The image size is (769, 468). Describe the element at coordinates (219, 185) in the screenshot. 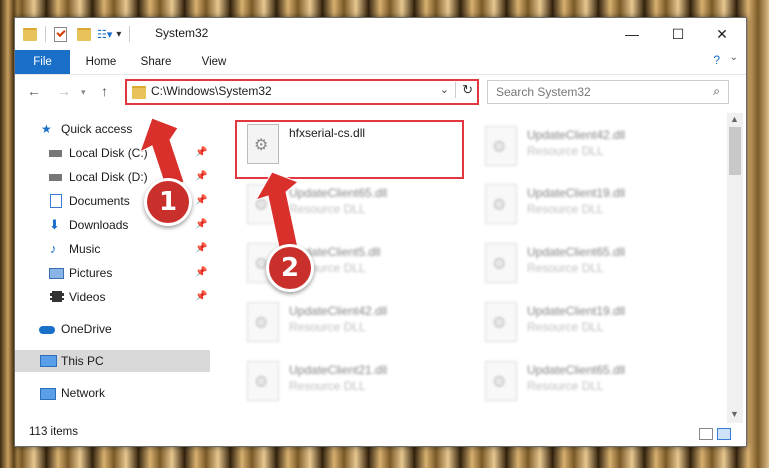

I see `annotation-arrows` at that location.